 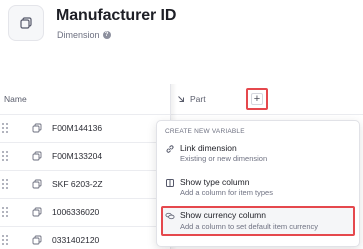 I want to click on menu-item-title: Link dimension, so click(x=208, y=148).